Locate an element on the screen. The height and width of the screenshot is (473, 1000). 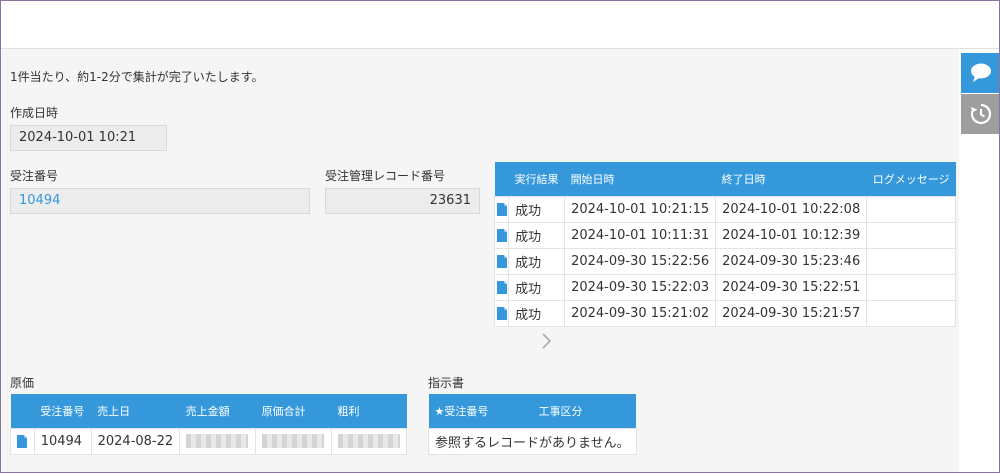
instruction-empty-message: 参照するレコードがありません。 is located at coordinates (532, 441).